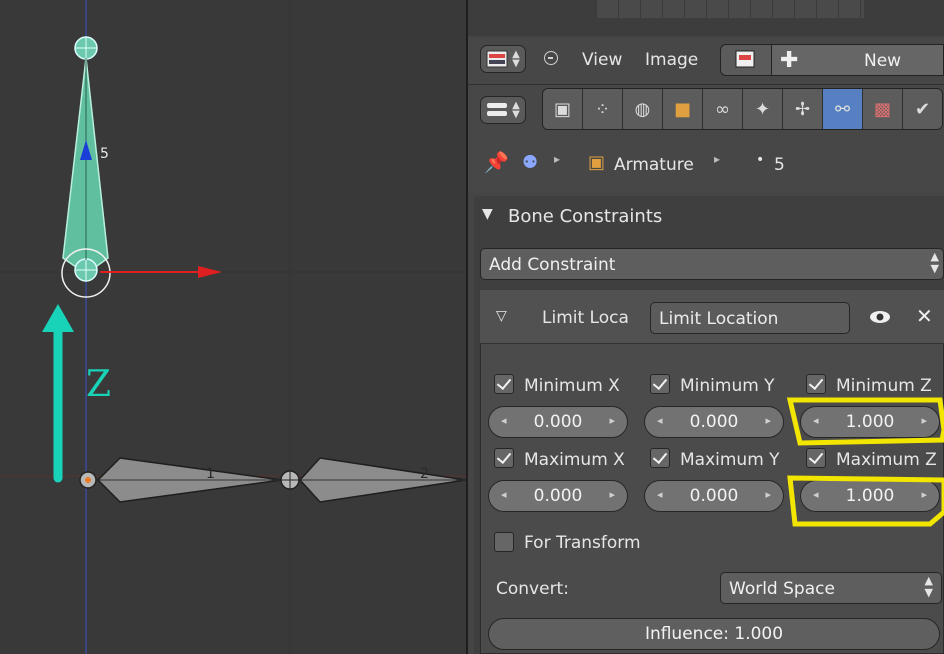  Describe the element at coordinates (660, 384) in the screenshot. I see `min-y-checkbox` at that location.